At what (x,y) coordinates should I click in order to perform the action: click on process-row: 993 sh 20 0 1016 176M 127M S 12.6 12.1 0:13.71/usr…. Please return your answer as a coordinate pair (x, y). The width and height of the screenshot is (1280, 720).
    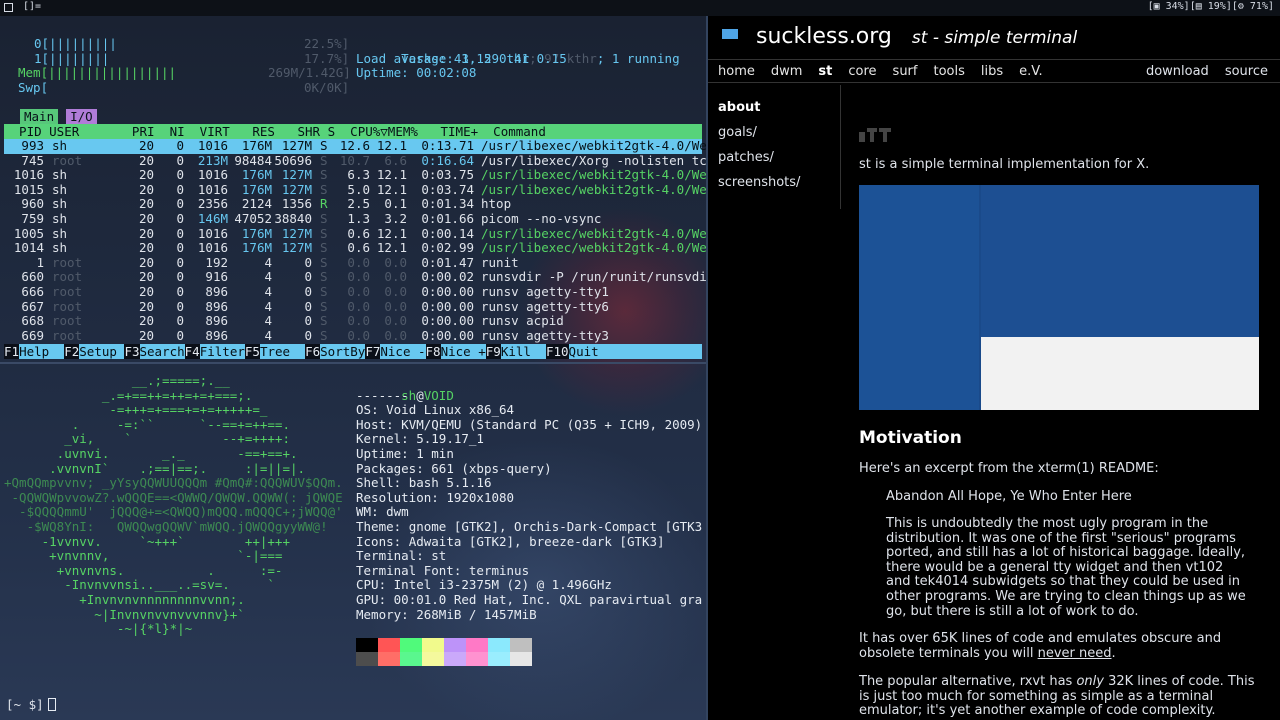
    Looking at the image, I should click on (355, 146).